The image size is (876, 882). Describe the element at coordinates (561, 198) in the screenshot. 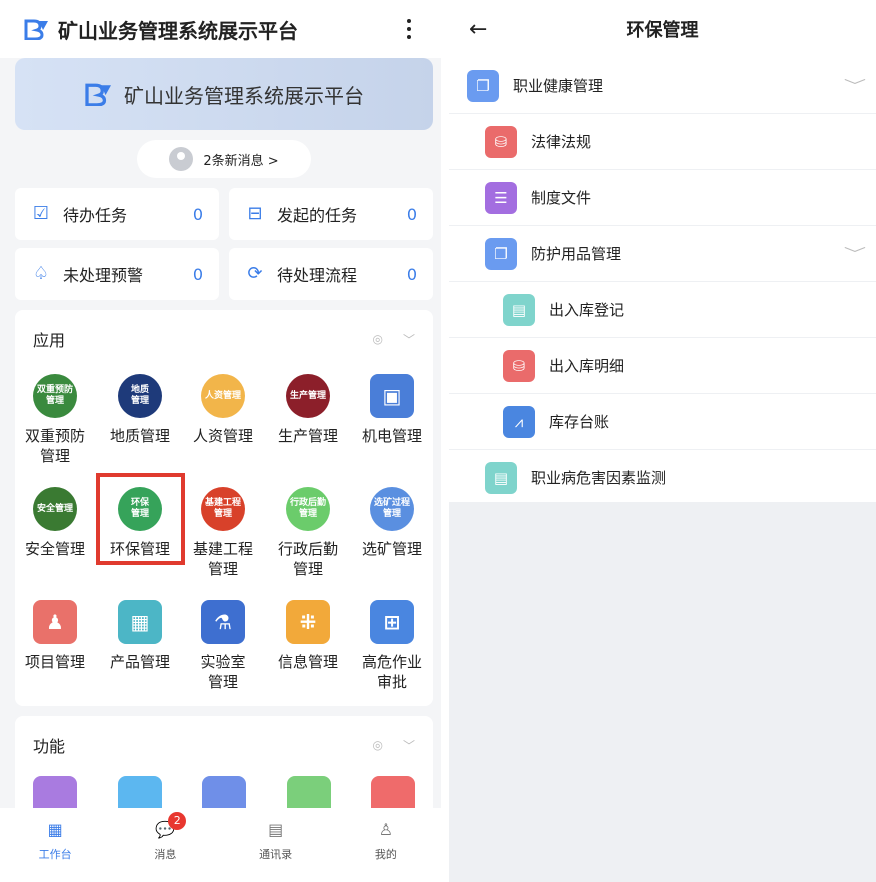

I see `menu-row-label: 制度文件` at that location.